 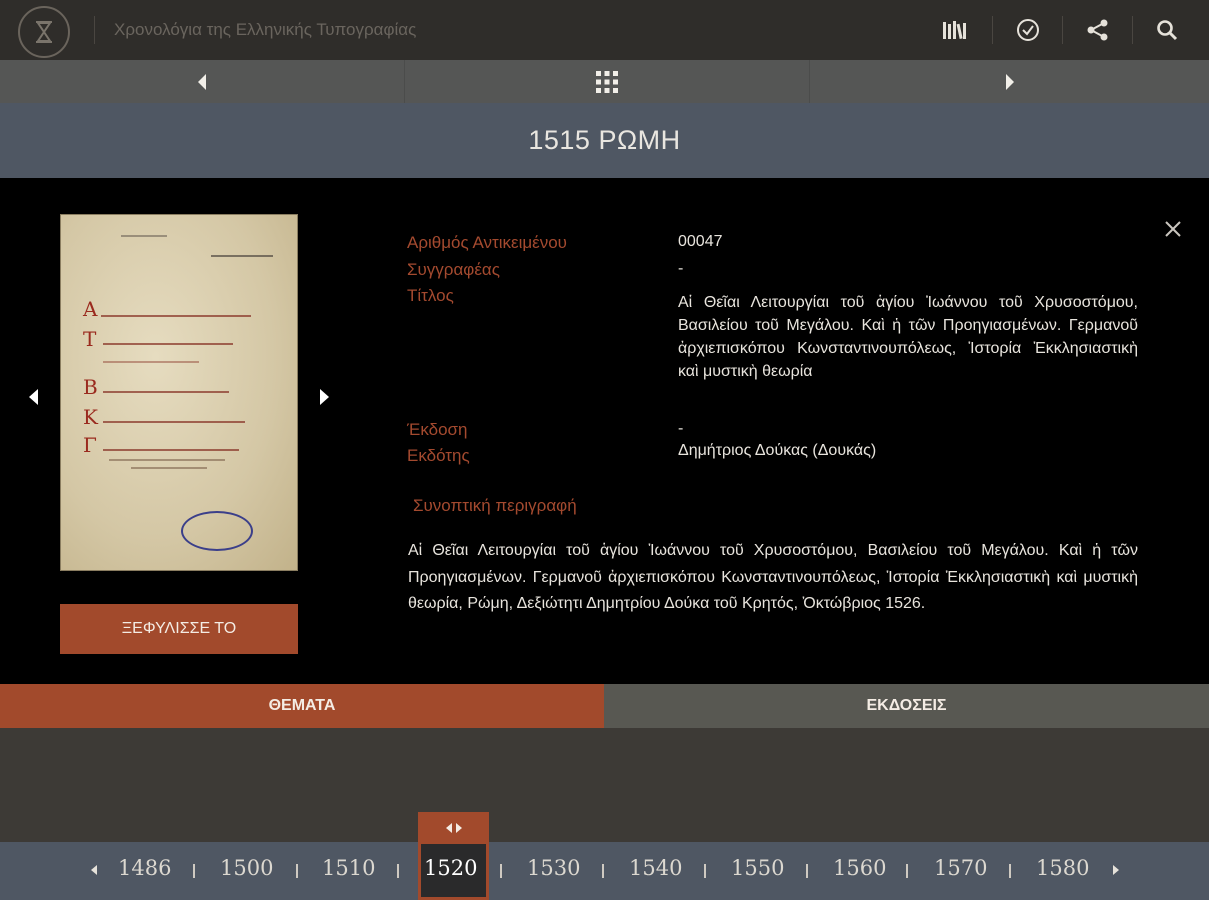 I want to click on timeline-year: 1570, so click(x=960, y=868).